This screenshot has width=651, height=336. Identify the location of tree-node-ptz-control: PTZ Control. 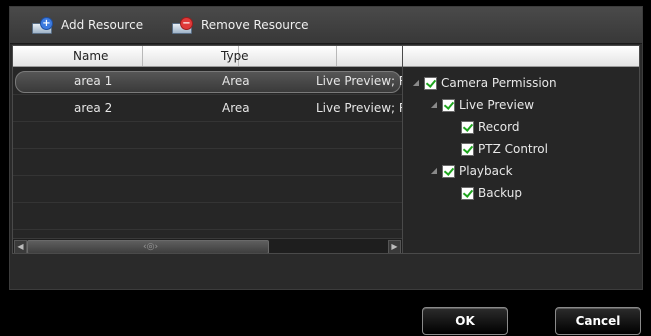
(504, 149).